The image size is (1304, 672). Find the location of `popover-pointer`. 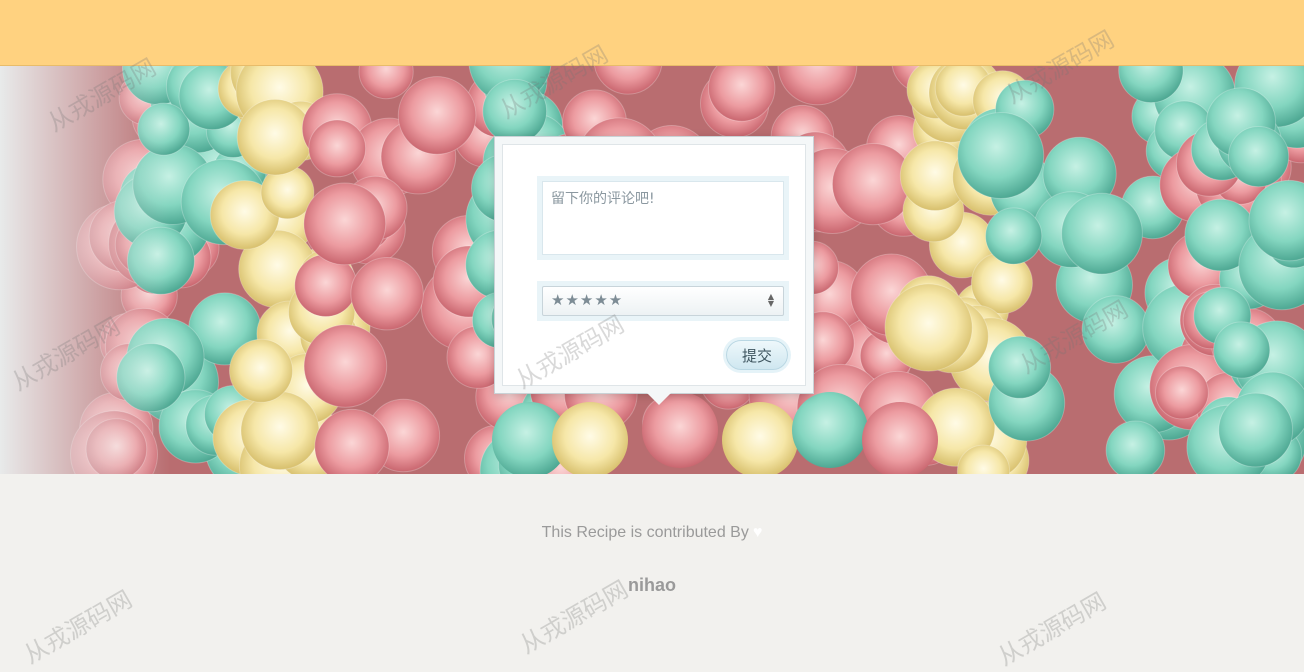

popover-pointer is located at coordinates (659, 399).